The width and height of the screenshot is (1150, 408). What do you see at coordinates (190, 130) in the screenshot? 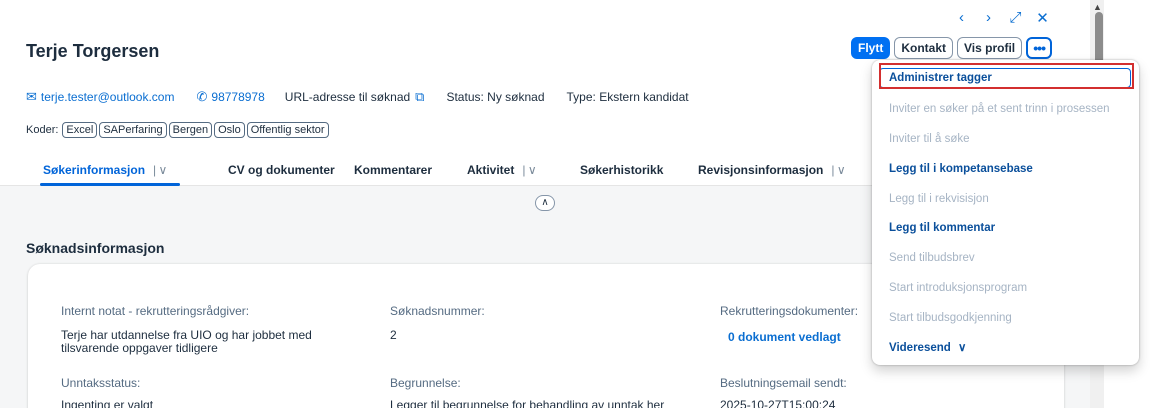
I see `code-tag: Bergen` at bounding box center [190, 130].